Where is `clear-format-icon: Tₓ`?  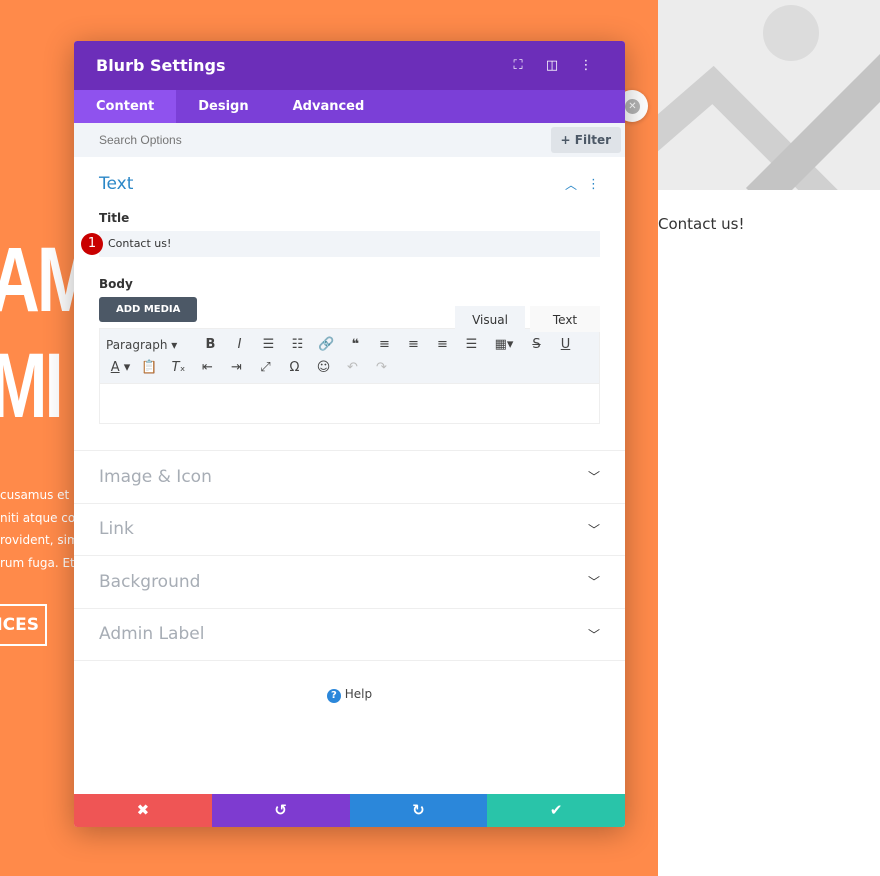
clear-format-icon: Tₓ is located at coordinates (178, 367).